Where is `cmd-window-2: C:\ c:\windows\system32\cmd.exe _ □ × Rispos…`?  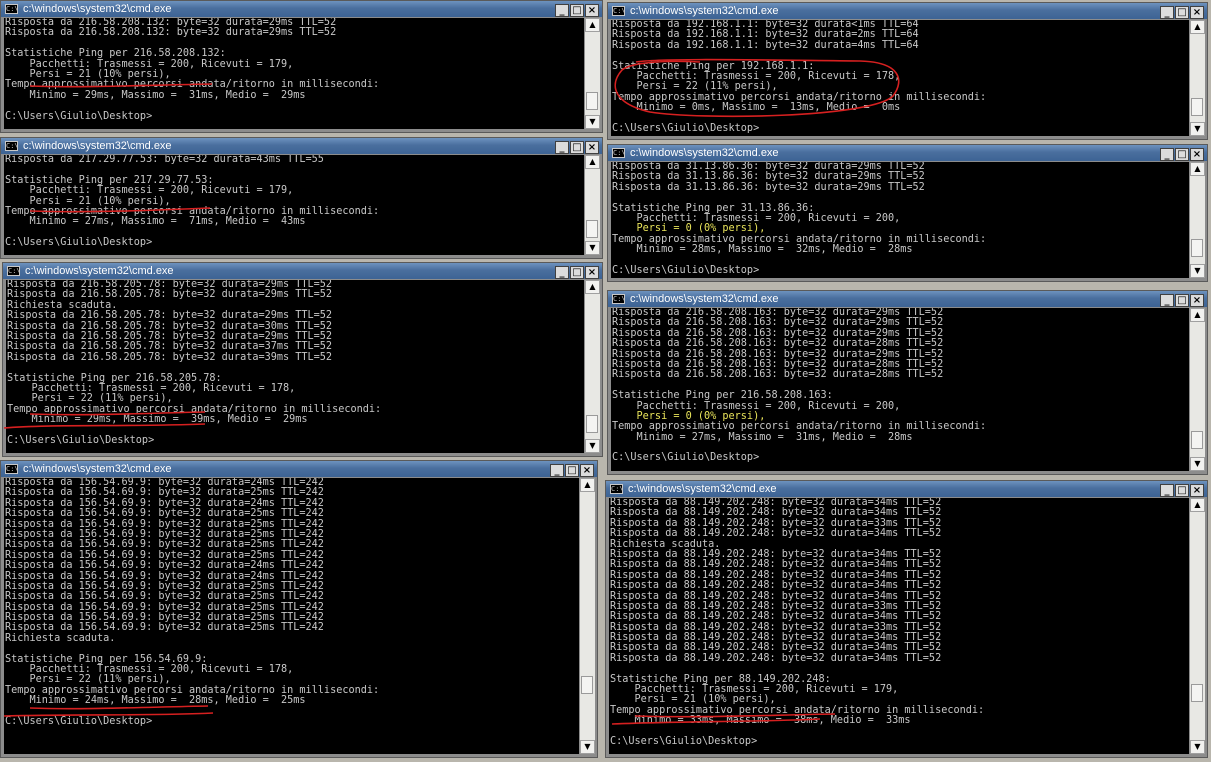 cmd-window-2: C:\ c:\windows\system32\cmd.exe _ □ × Rispos… is located at coordinates (301, 198).